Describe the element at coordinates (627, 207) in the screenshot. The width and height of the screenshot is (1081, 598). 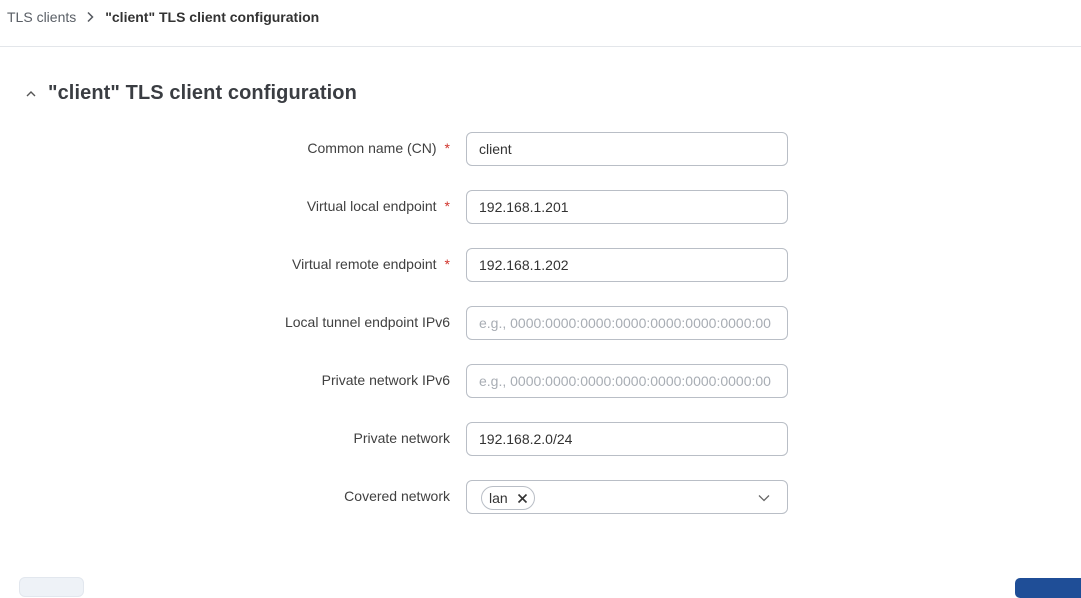
I see `virtual-local-endpoint-input` at that location.